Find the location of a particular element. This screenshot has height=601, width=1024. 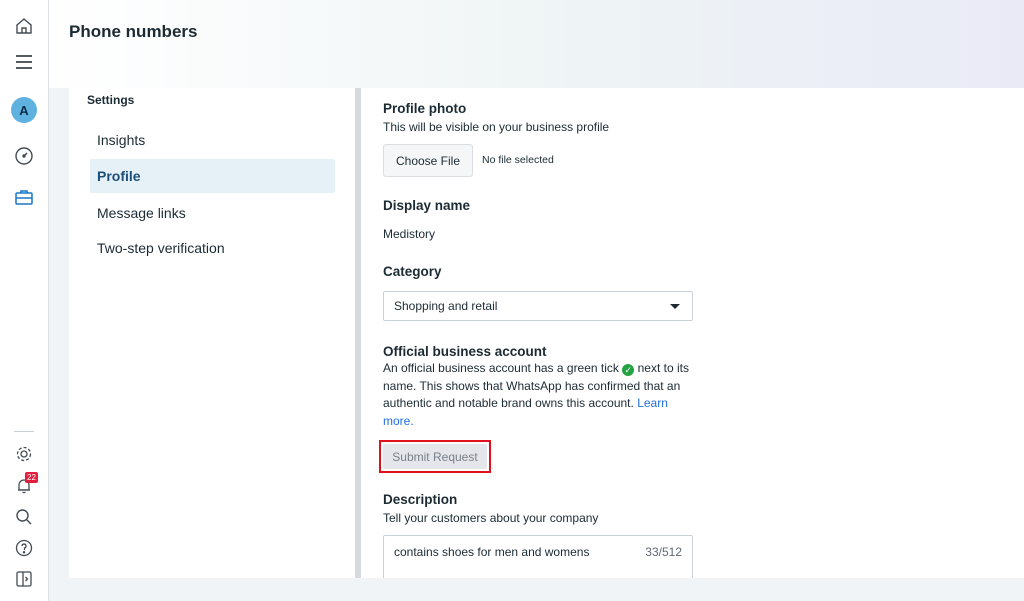

settings-item-two-step-verification: Two-step verification is located at coordinates (212, 248).